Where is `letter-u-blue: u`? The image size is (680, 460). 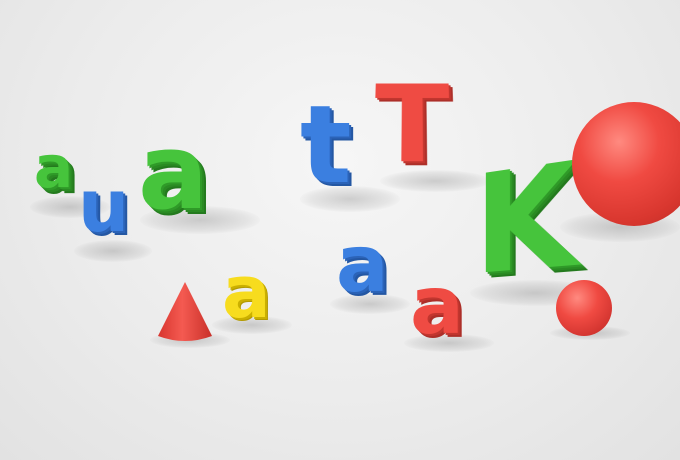 letter-u-blue: u is located at coordinates (104, 206).